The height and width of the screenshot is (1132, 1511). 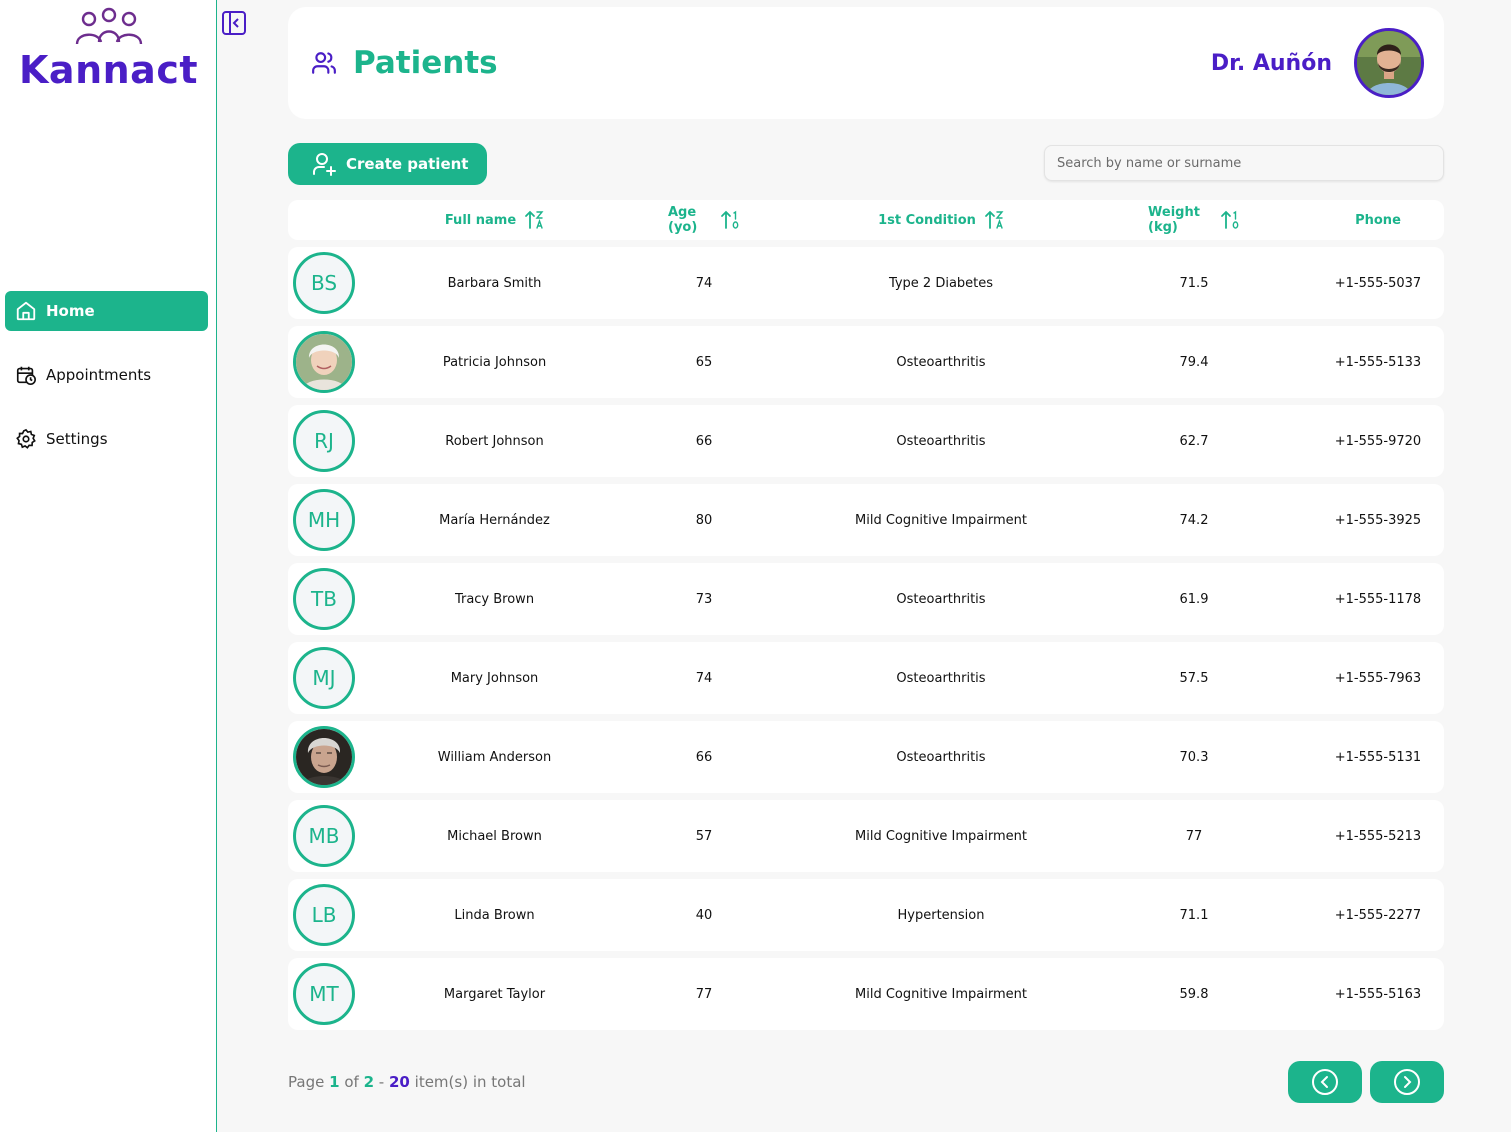 I want to click on patient-initials: BS, so click(x=324, y=283).